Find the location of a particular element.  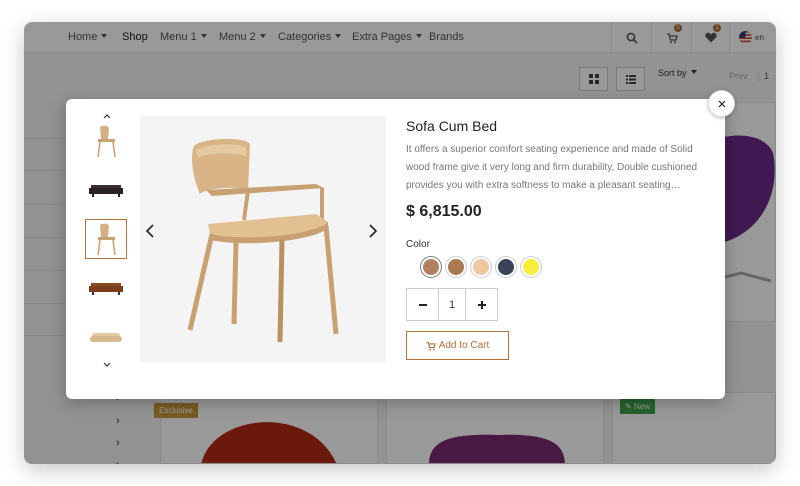

product-title: Sofa Cum Bed is located at coordinates (452, 126).